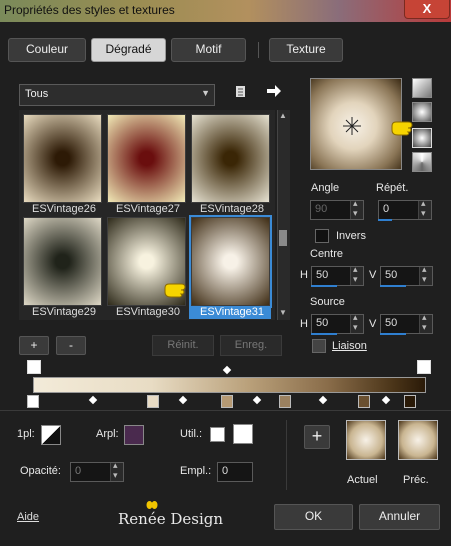  Describe the element at coordinates (148, 209) in the screenshot. I see `gradient-label: ESVintage27` at that location.